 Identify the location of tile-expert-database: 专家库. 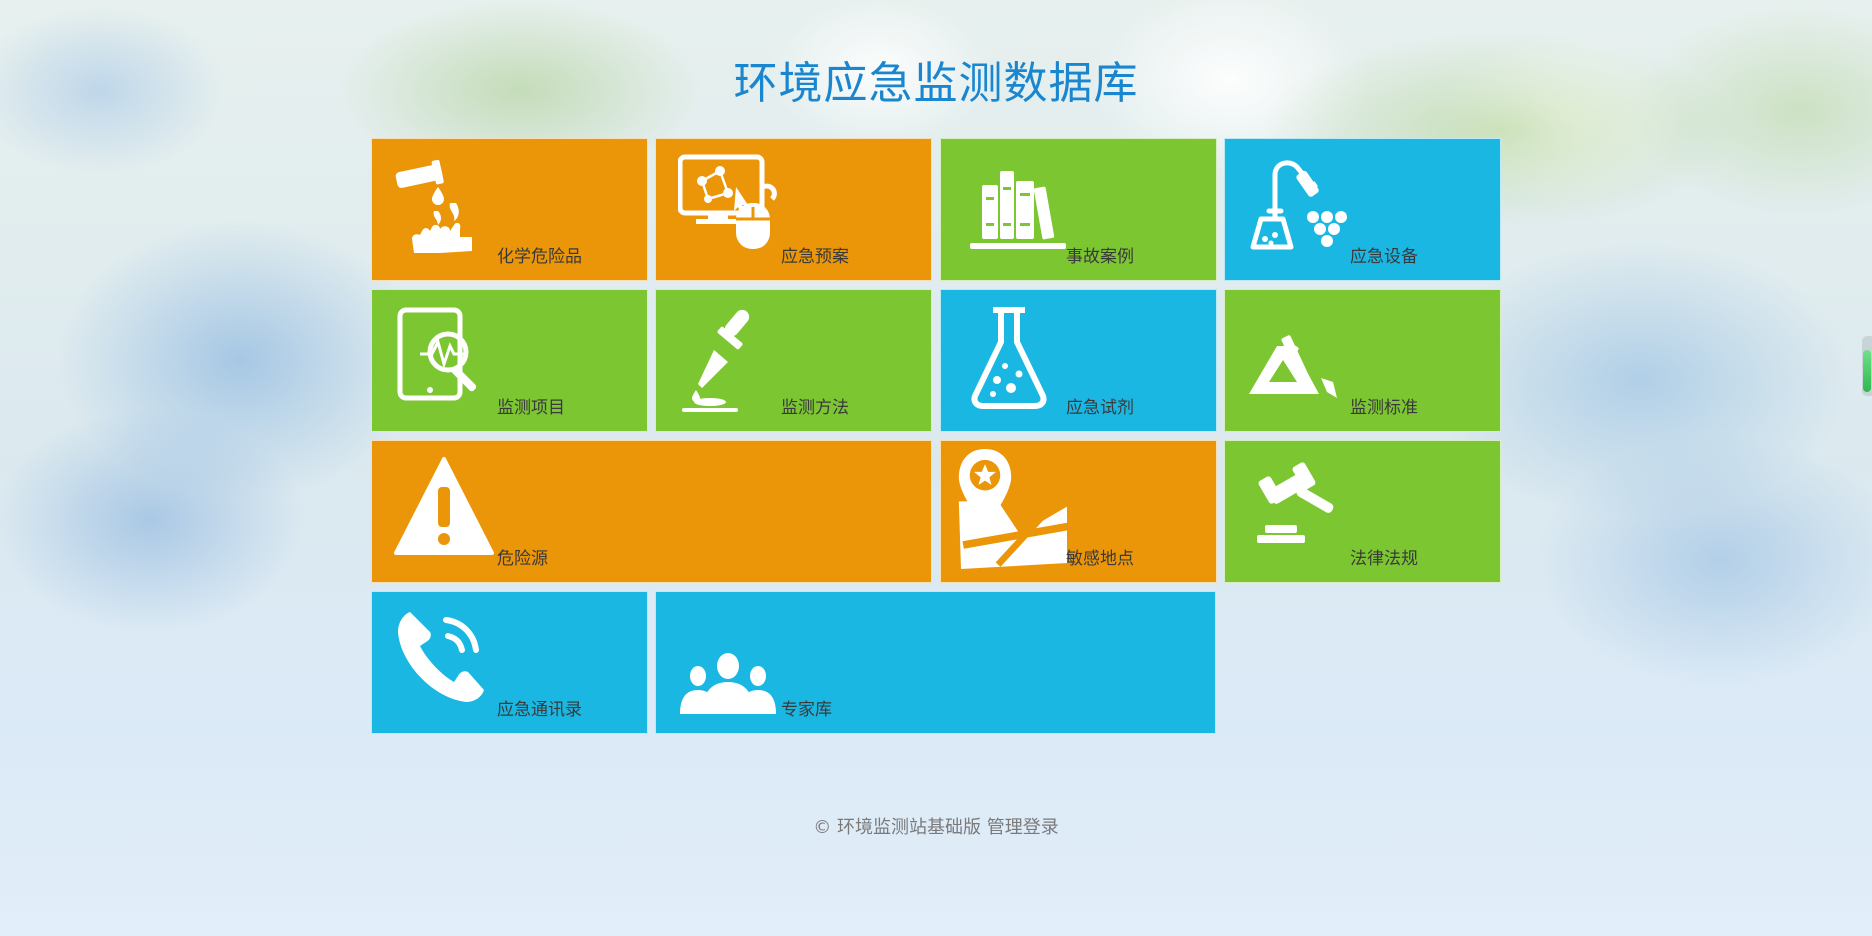
(935, 662).